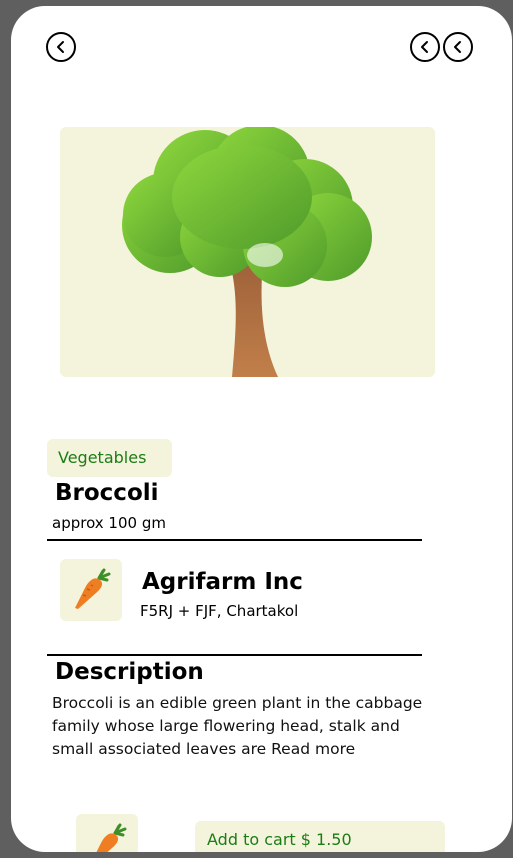 This screenshot has height=858, width=513. I want to click on back-button, so click(61, 47).